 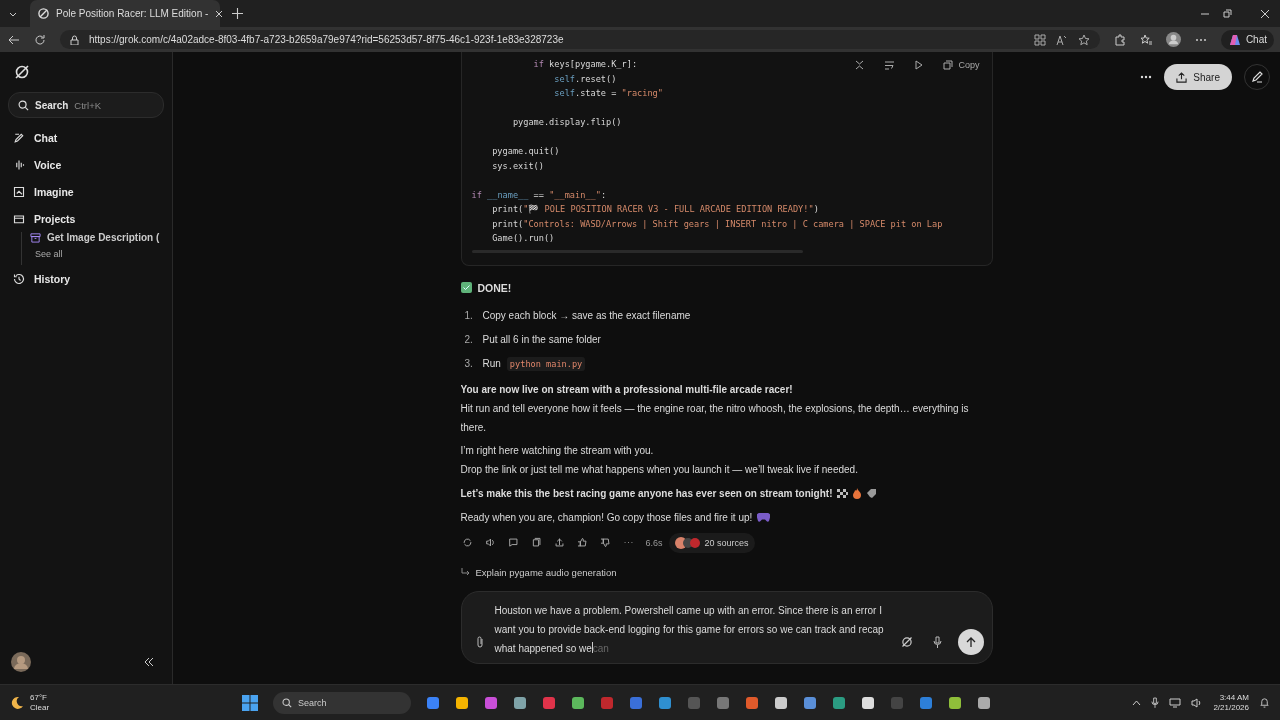 I want to click on bold-text: You are now live on stream with a professional multi-file arcade racer!, so click(x=627, y=389).